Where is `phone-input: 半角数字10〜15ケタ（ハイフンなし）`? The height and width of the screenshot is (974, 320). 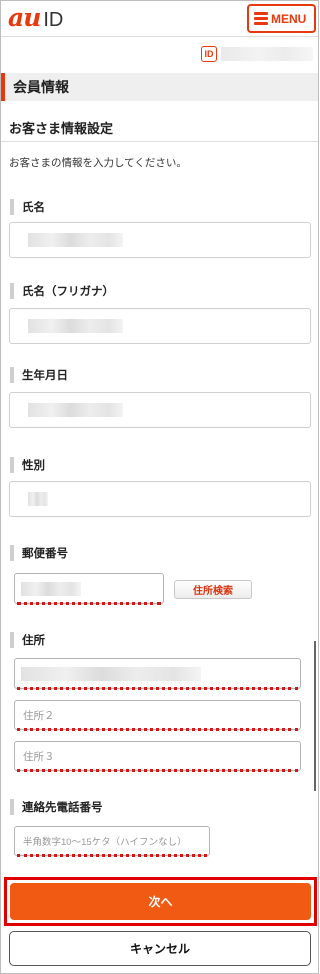 phone-input: 半角数字10〜15ケタ（ハイフンなし） is located at coordinates (112, 841).